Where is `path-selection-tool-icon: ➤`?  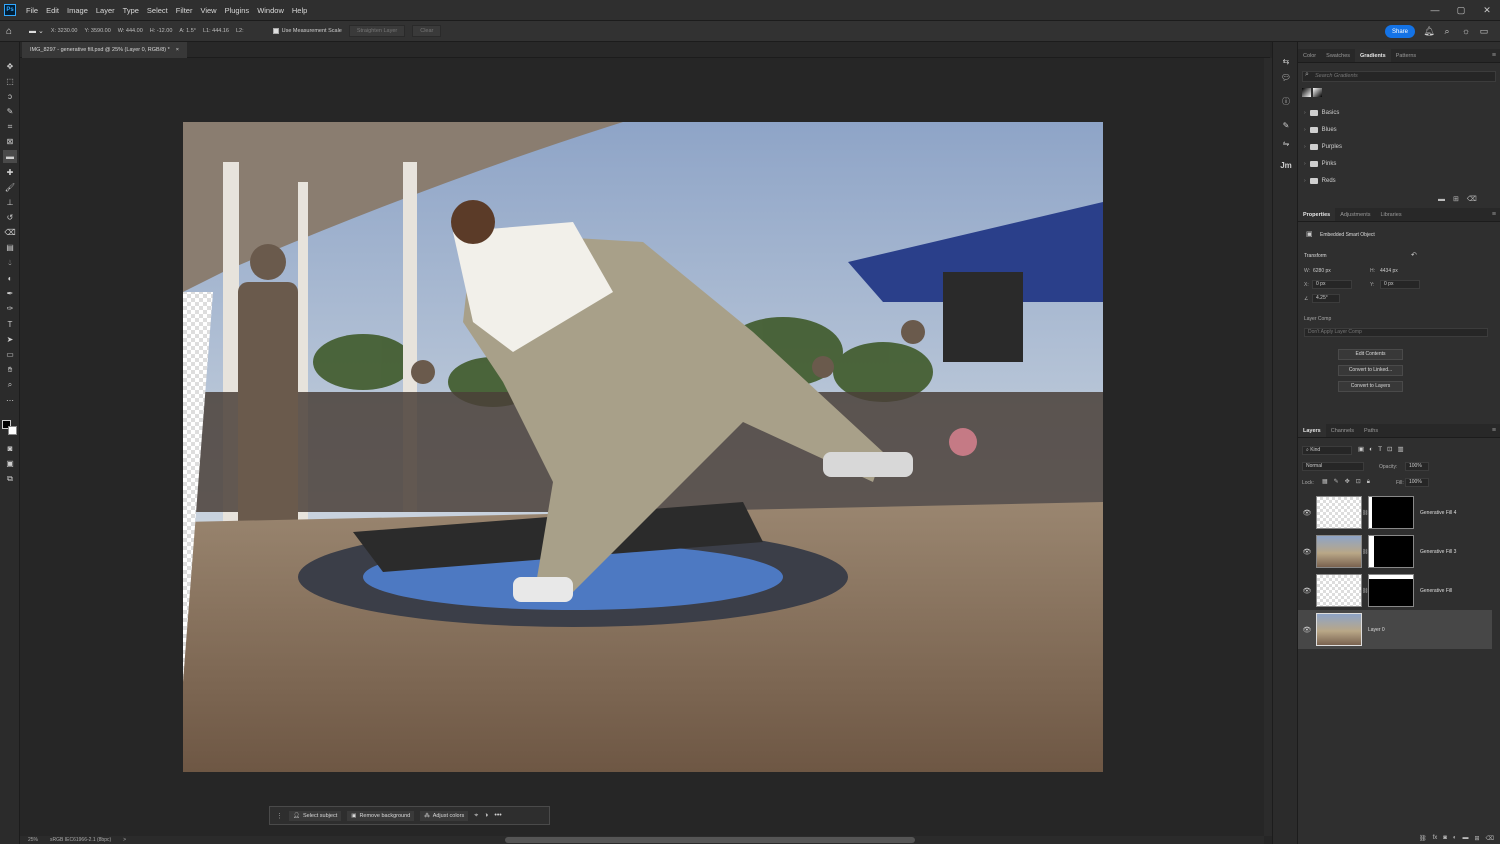
path-selection-tool-icon: ➤ is located at coordinates (10, 339).